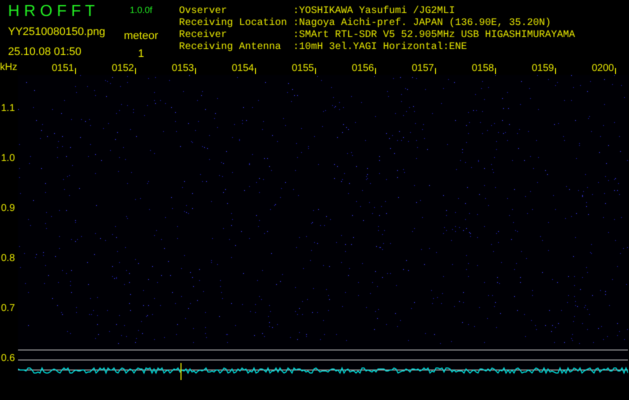  Describe the element at coordinates (303, 68) in the screenshot. I see `time-label: 0155` at that location.